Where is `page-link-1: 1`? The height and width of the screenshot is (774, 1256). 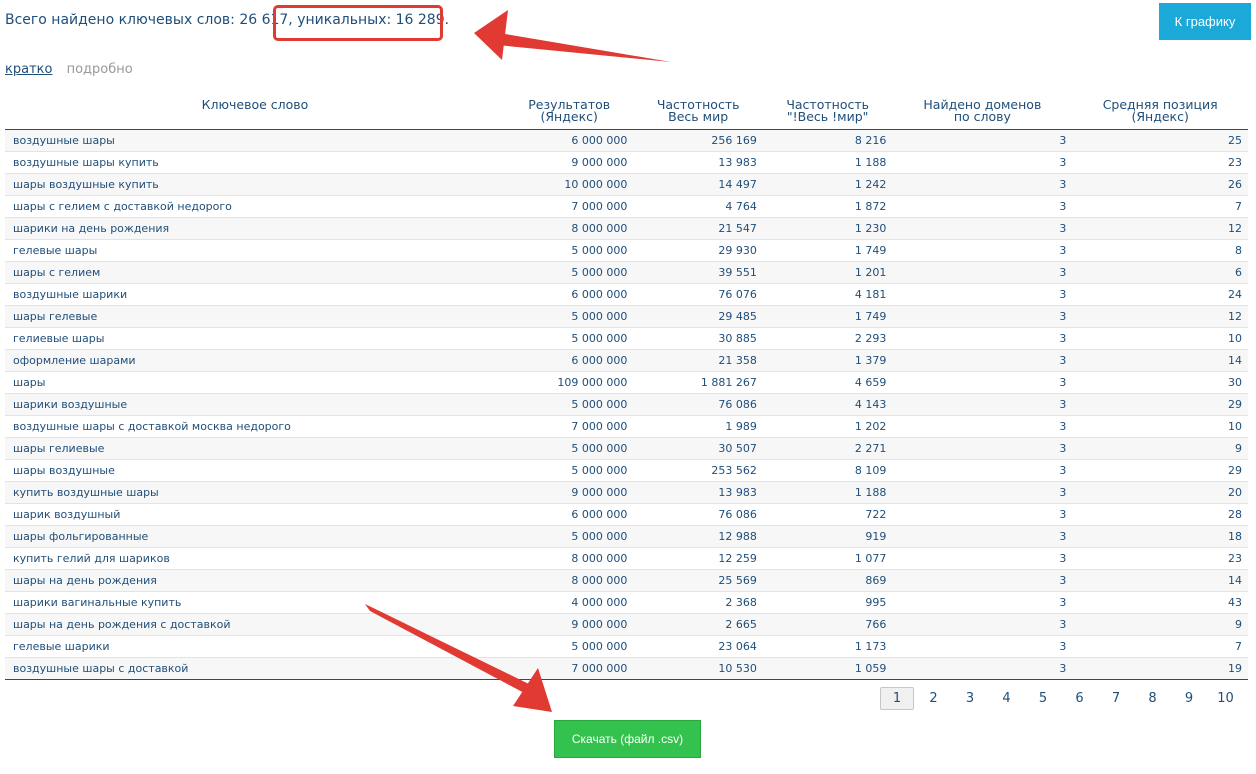
page-link-1: 1 is located at coordinates (897, 698).